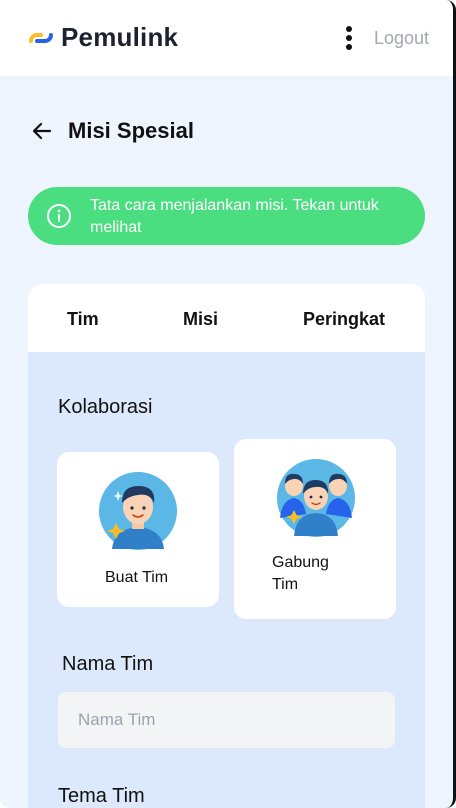 Image resolution: width=456 pixels, height=808 pixels. I want to click on tab-misi: Misi, so click(200, 319).